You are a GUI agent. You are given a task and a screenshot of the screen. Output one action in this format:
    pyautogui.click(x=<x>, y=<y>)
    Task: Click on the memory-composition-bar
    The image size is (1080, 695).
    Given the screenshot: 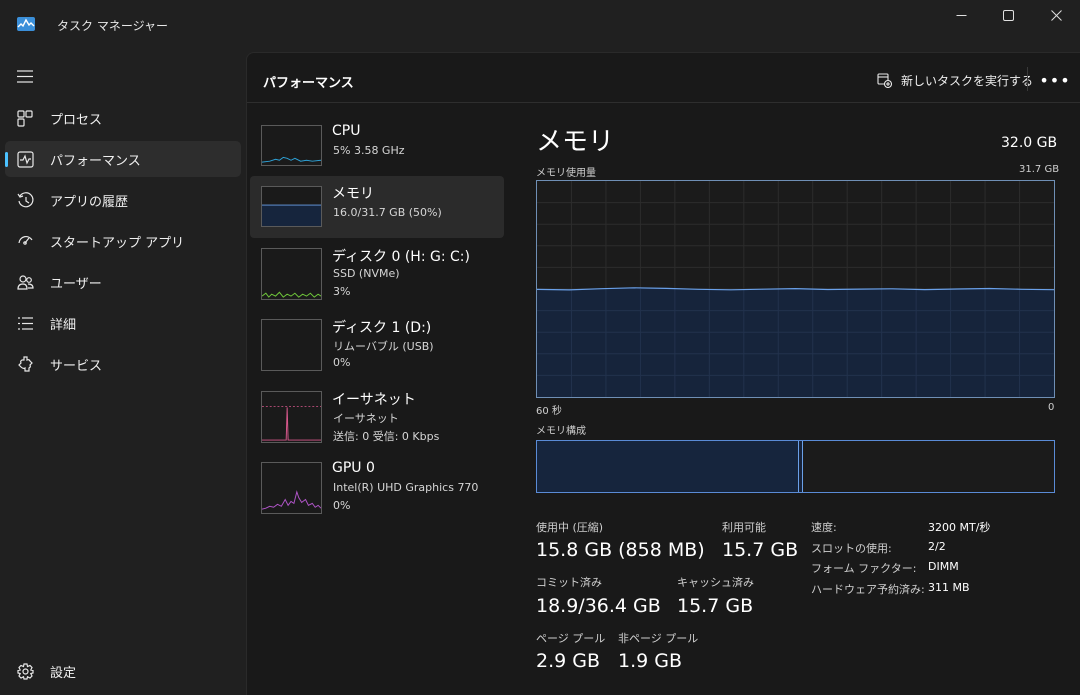 What is the action you would take?
    pyautogui.click(x=795, y=466)
    